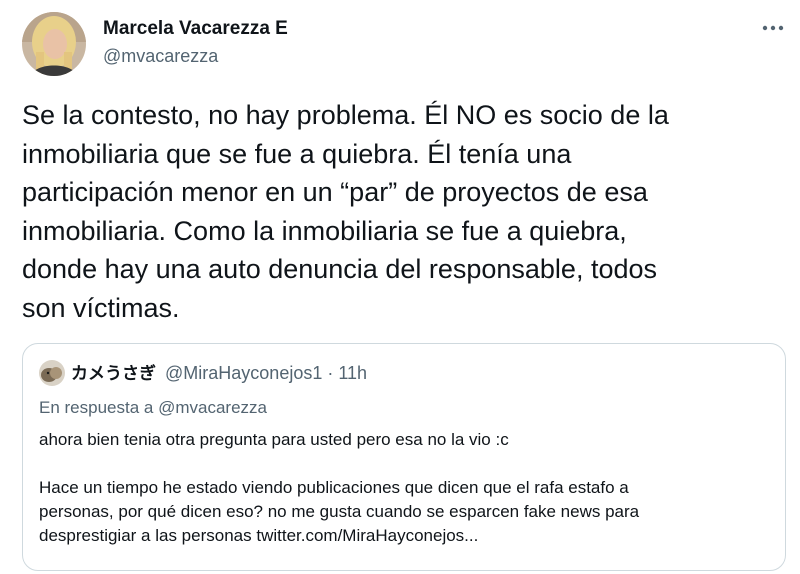 The image size is (800, 574). I want to click on quoted-avatar-image, so click(52, 373).